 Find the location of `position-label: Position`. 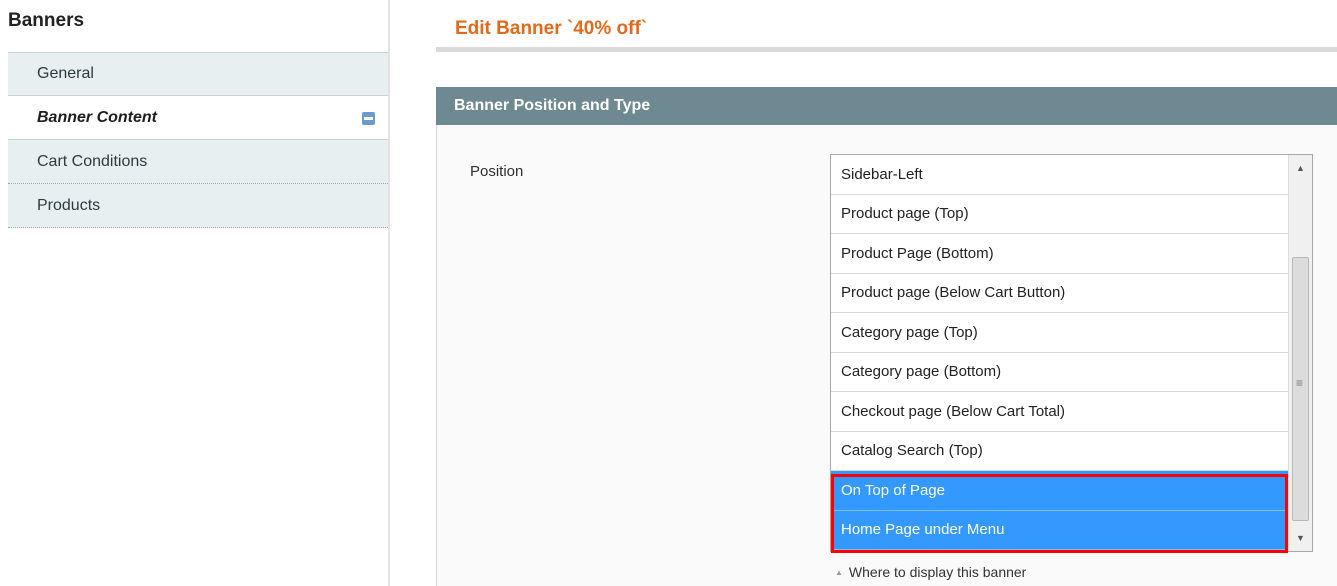

position-label: Position is located at coordinates (497, 171).